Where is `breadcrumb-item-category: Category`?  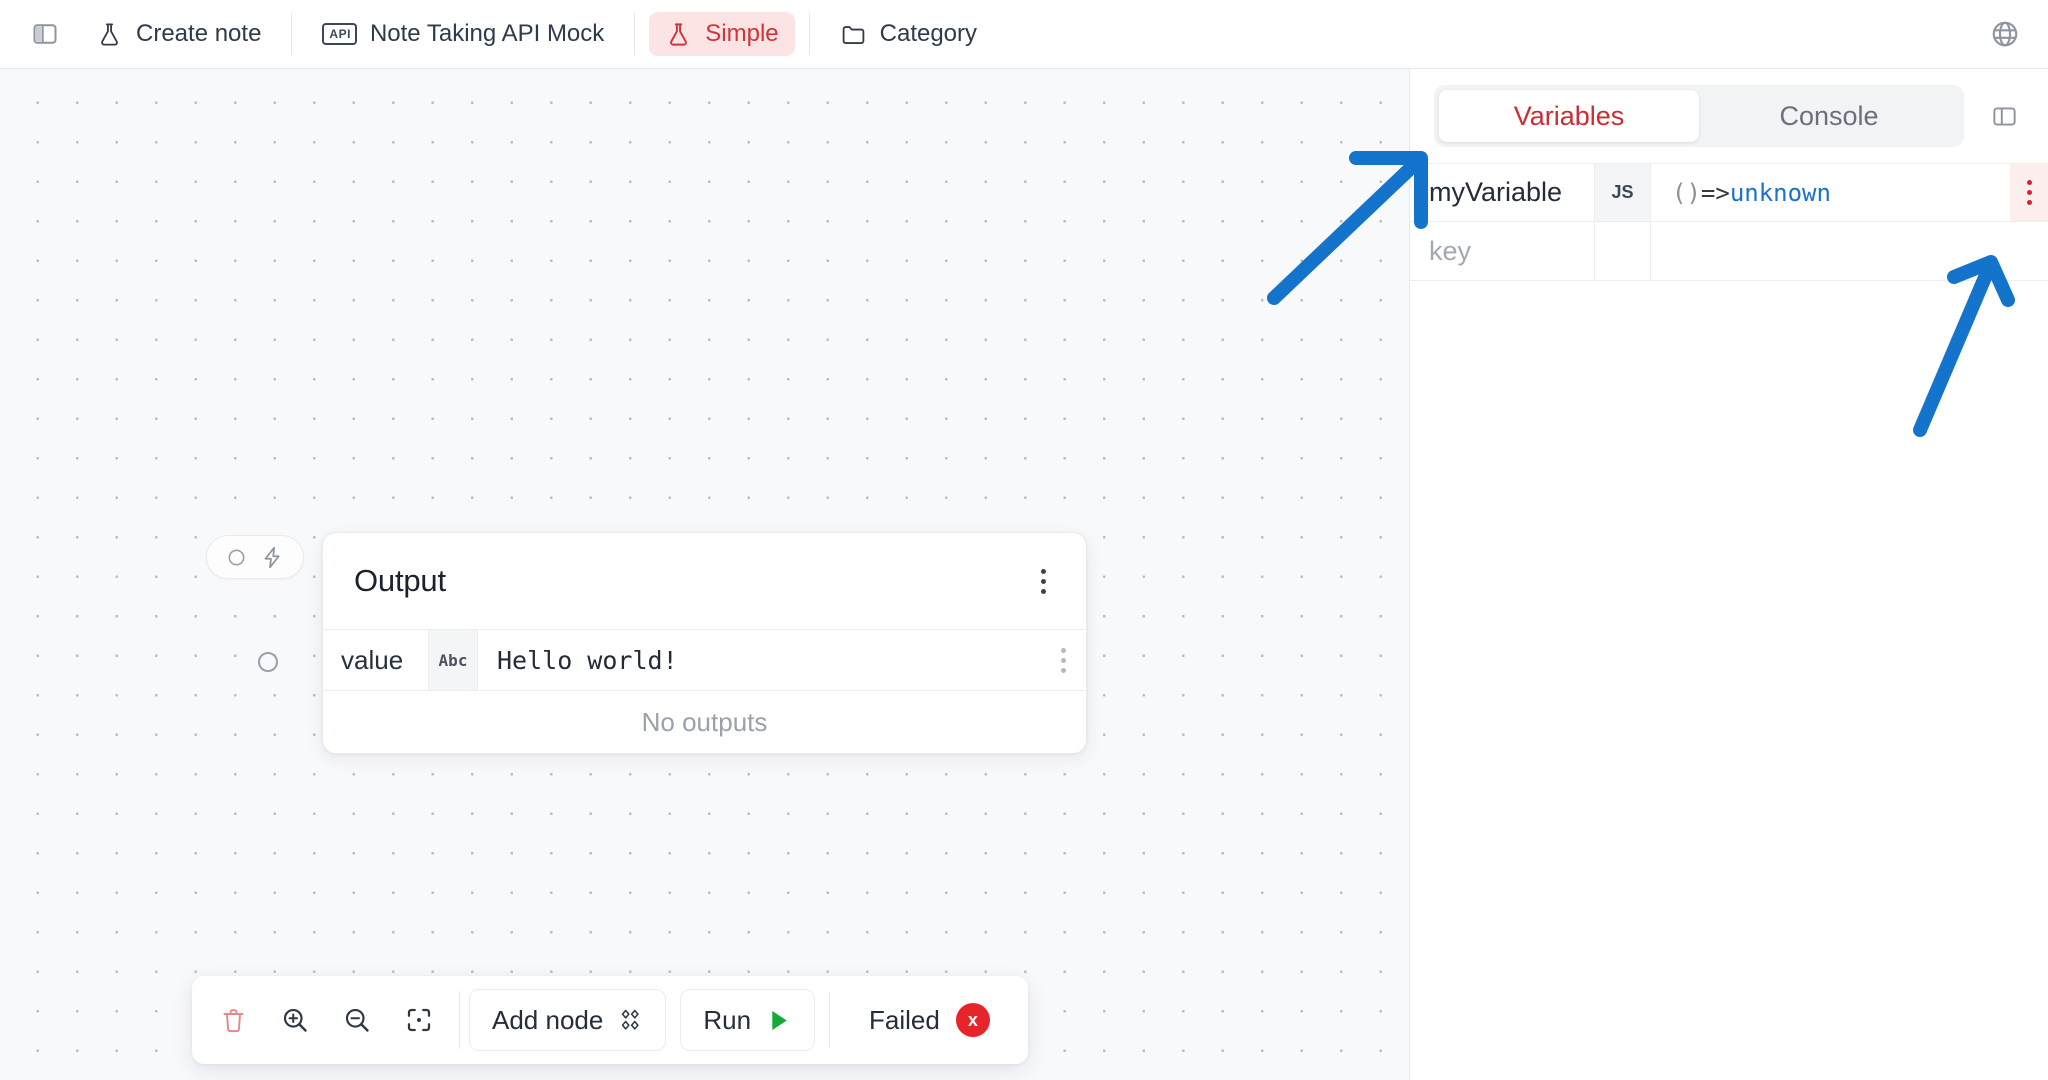
breadcrumb-item-category: Category is located at coordinates (908, 34).